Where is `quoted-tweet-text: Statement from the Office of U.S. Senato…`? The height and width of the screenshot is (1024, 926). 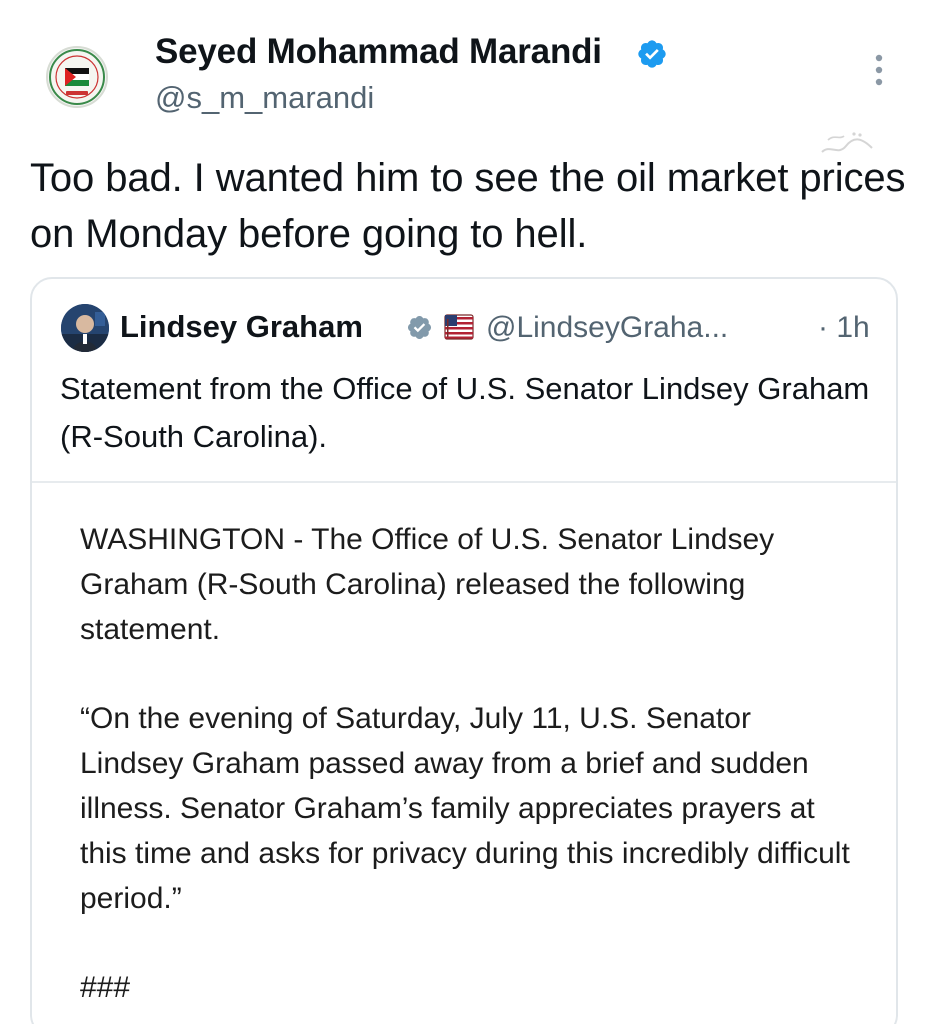 quoted-tweet-text: Statement from the Office of U.S. Senato… is located at coordinates (465, 412).